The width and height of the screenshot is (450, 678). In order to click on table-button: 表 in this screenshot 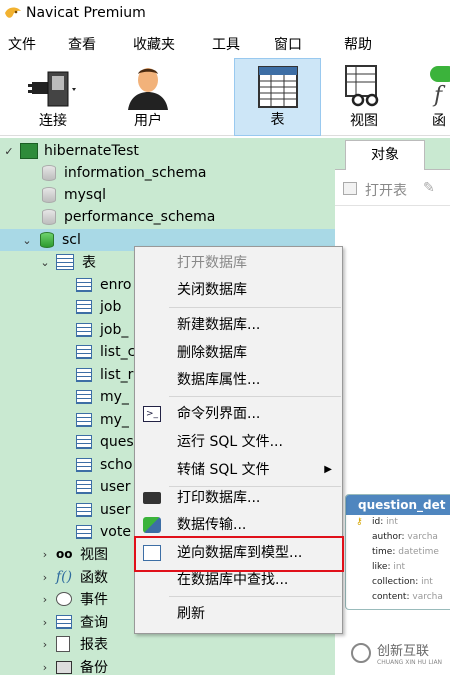, I will do `click(277, 97)`.